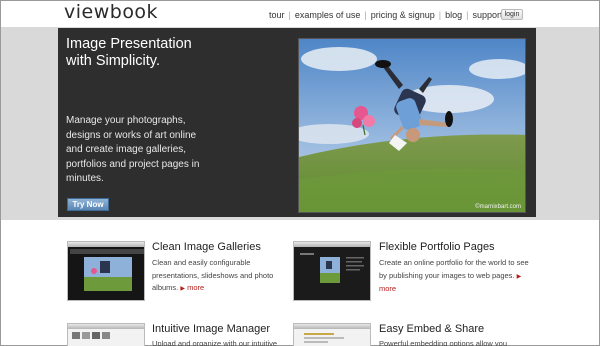 The width and height of the screenshot is (600, 346). Describe the element at coordinates (215, 342) in the screenshot. I see `feature-description: Upload and organize with our intuitive` at that location.